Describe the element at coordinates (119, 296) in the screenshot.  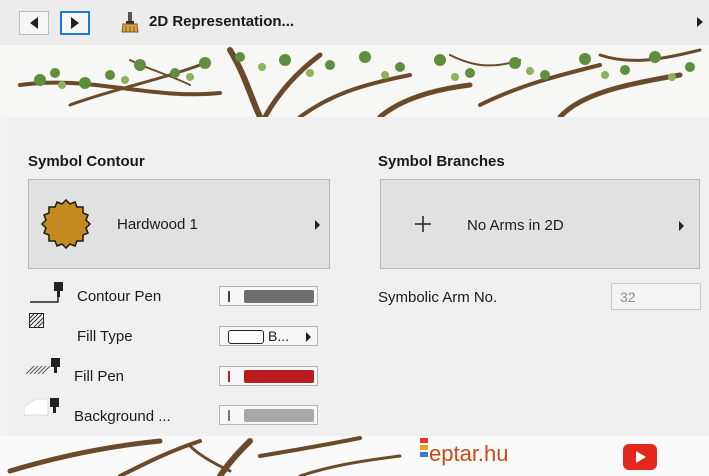
I see `contour-pen-label: Contour Pen` at that location.